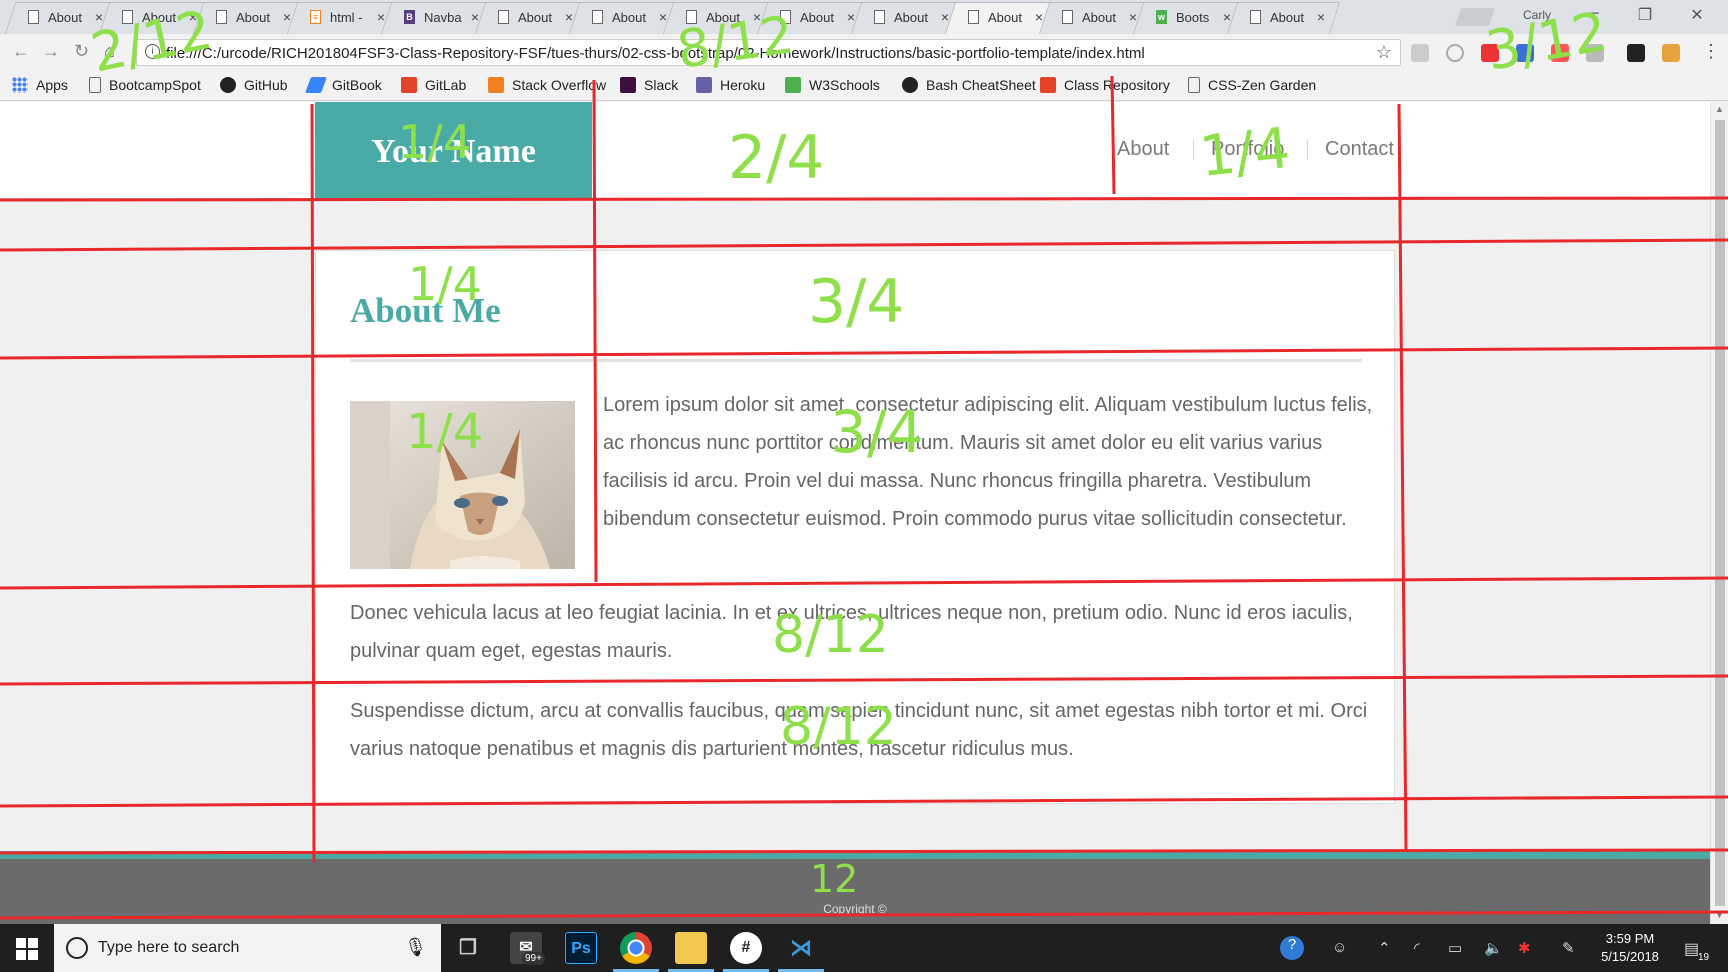 The image size is (1728, 972). Describe the element at coordinates (1593, 14) in the screenshot. I see `minimize-icon: ─` at that location.